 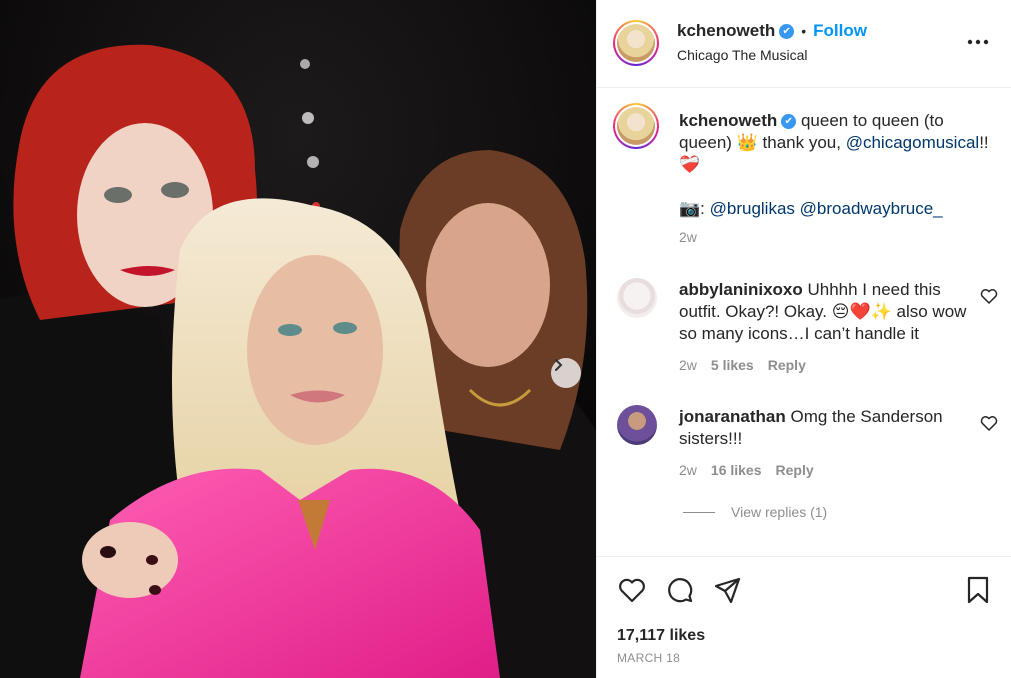 What do you see at coordinates (840, 30) in the screenshot?
I see `follow-button: Follow` at bounding box center [840, 30].